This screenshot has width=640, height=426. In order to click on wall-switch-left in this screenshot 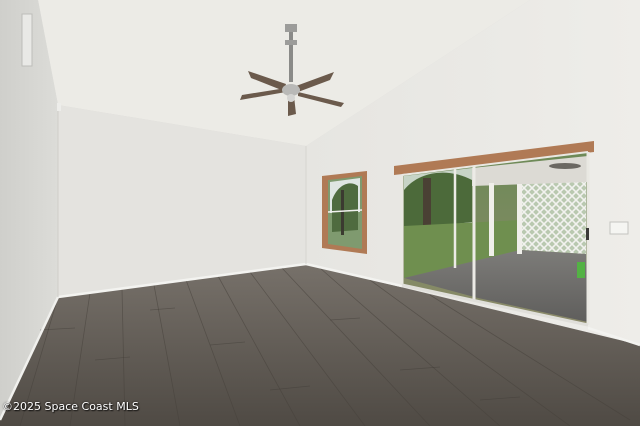, I will do `click(59, 107)`.